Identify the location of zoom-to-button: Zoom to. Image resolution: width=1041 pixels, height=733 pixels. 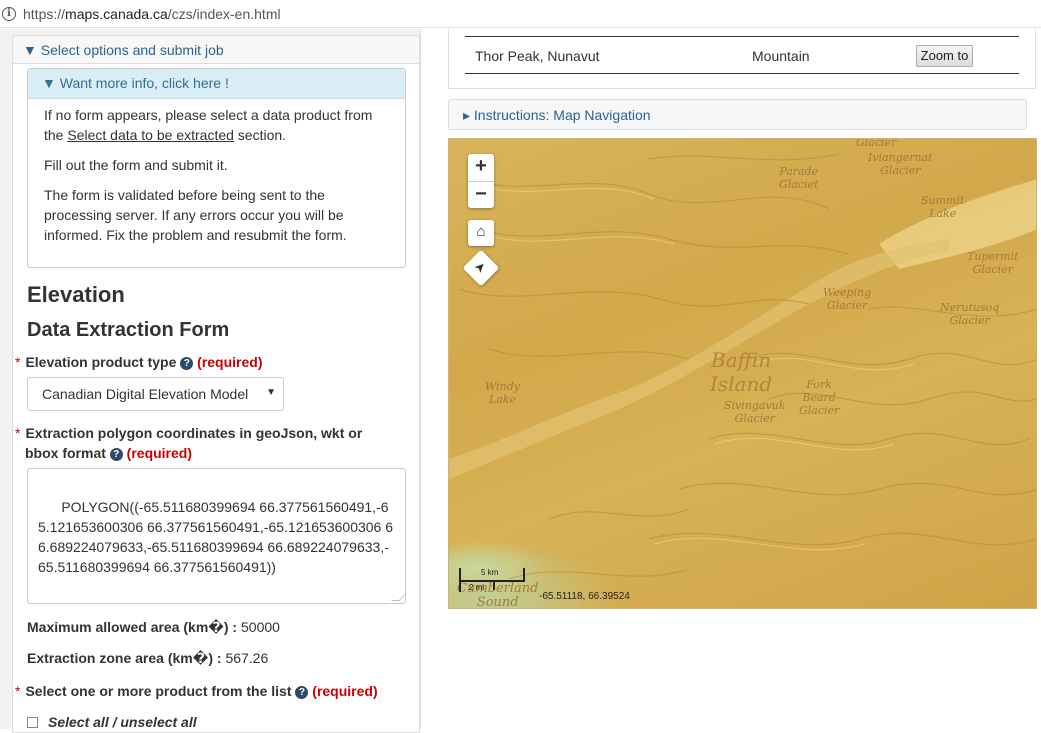
(944, 56).